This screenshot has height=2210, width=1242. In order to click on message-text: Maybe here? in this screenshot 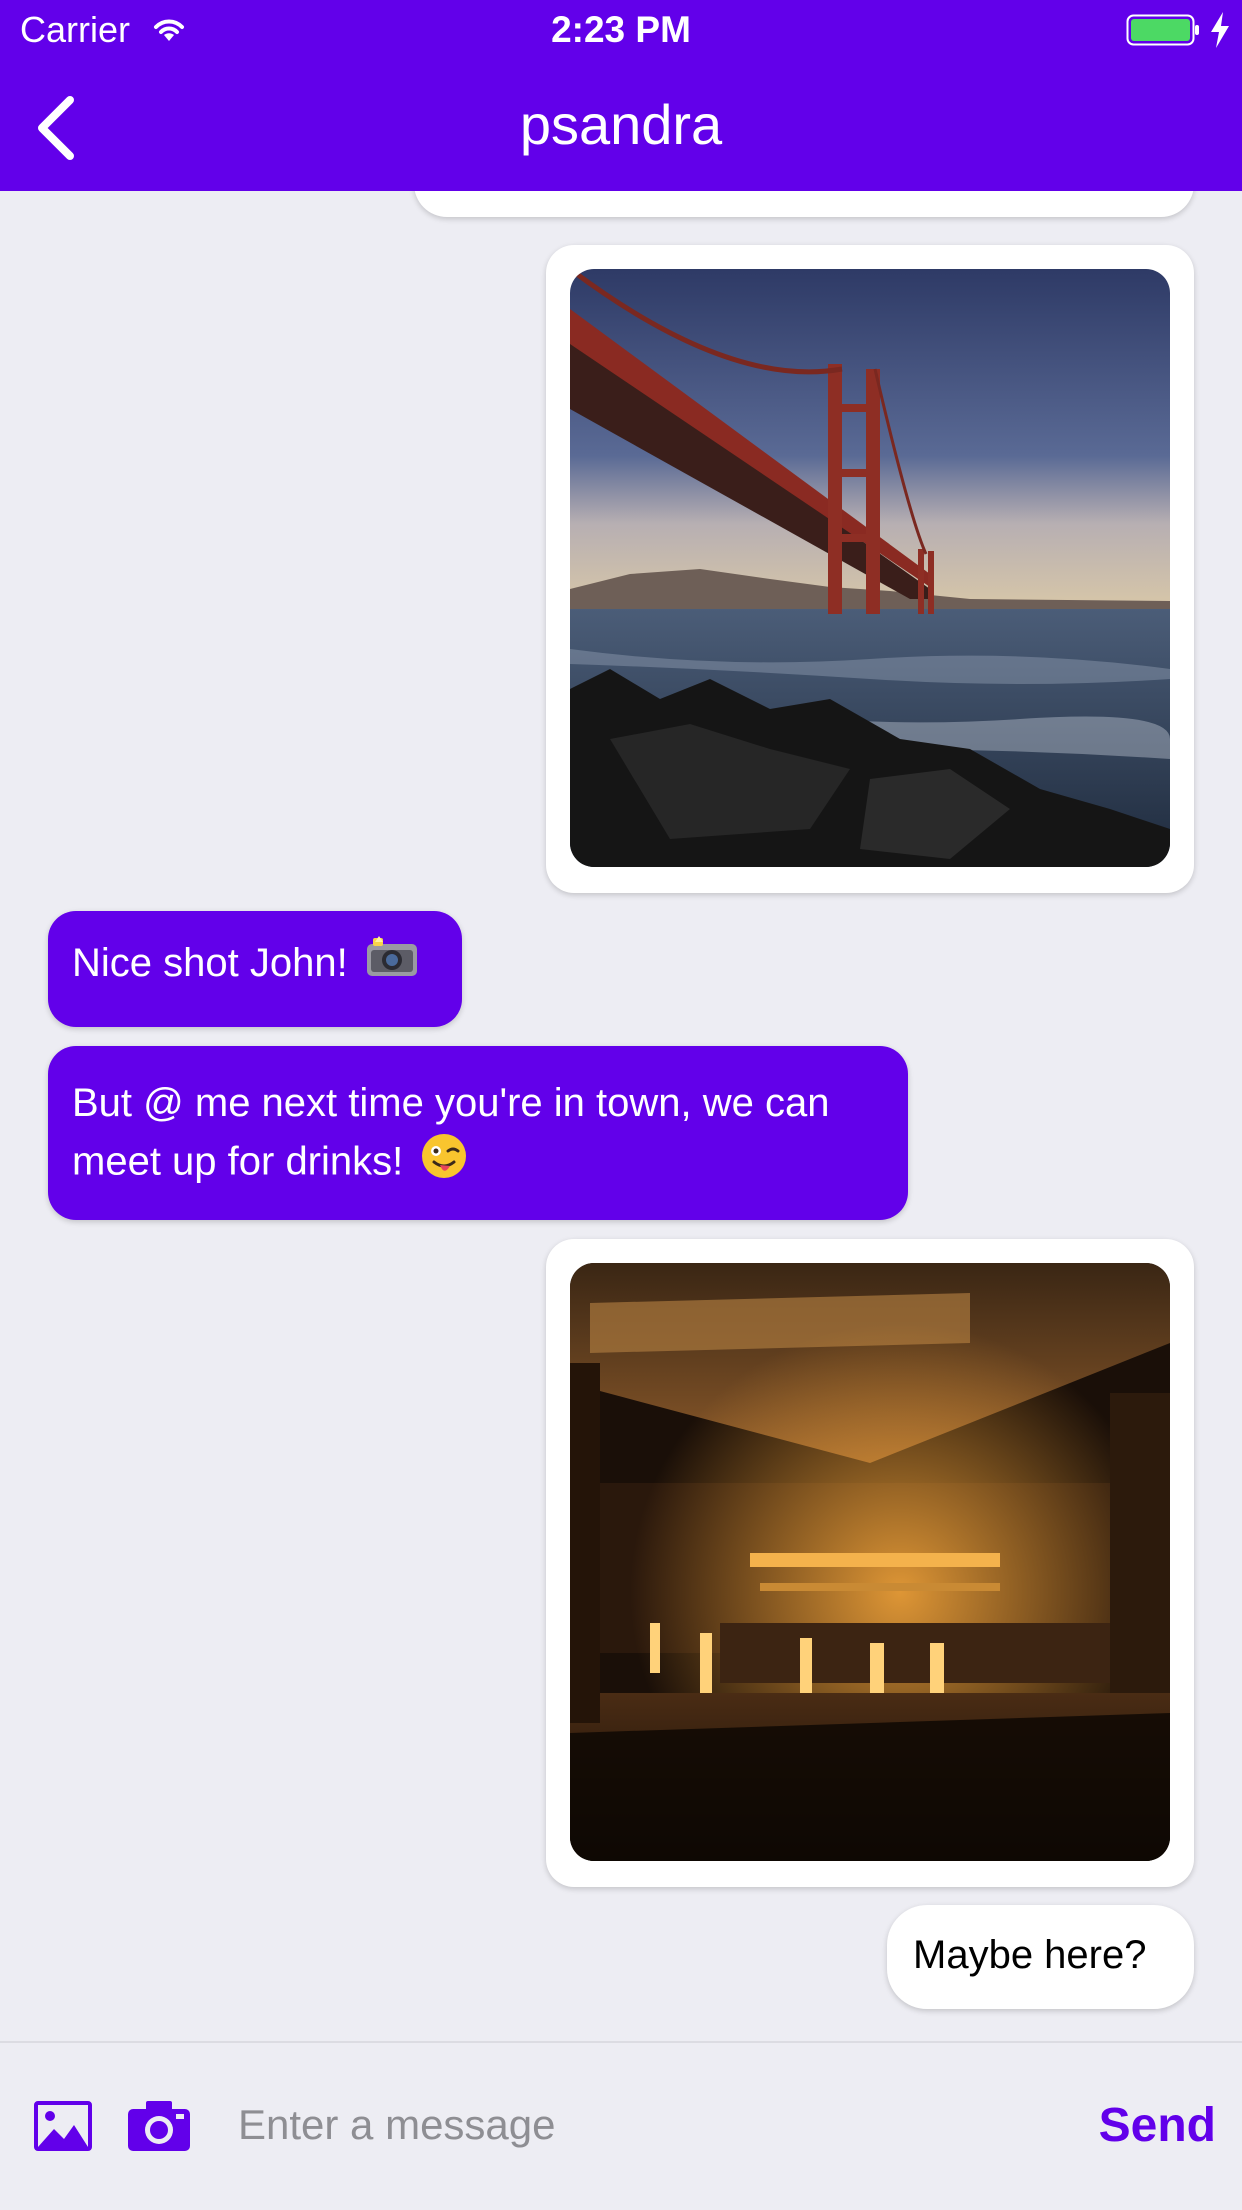, I will do `click(1030, 1955)`.